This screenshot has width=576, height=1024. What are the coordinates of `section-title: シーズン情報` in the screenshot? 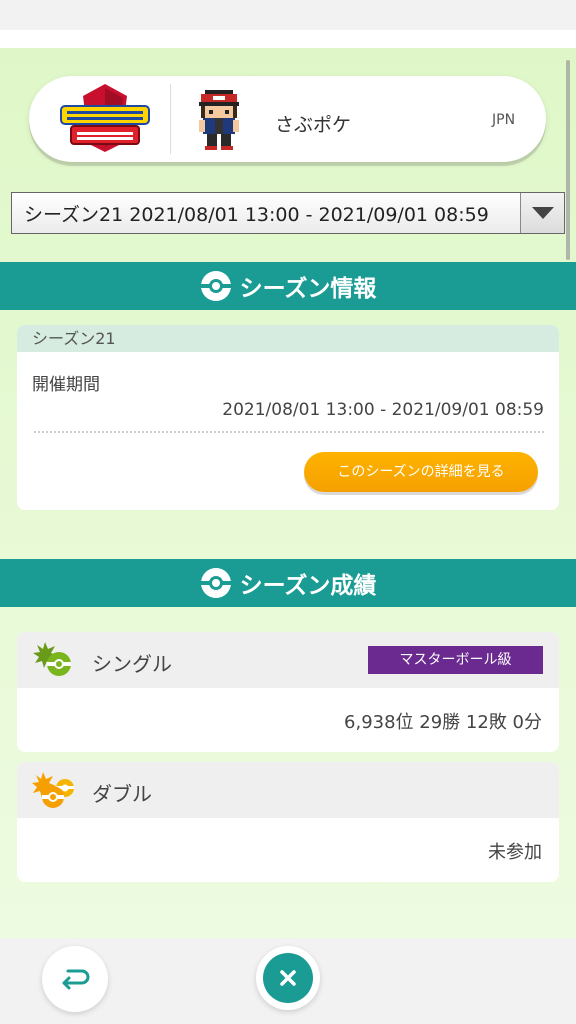 It's located at (308, 289).